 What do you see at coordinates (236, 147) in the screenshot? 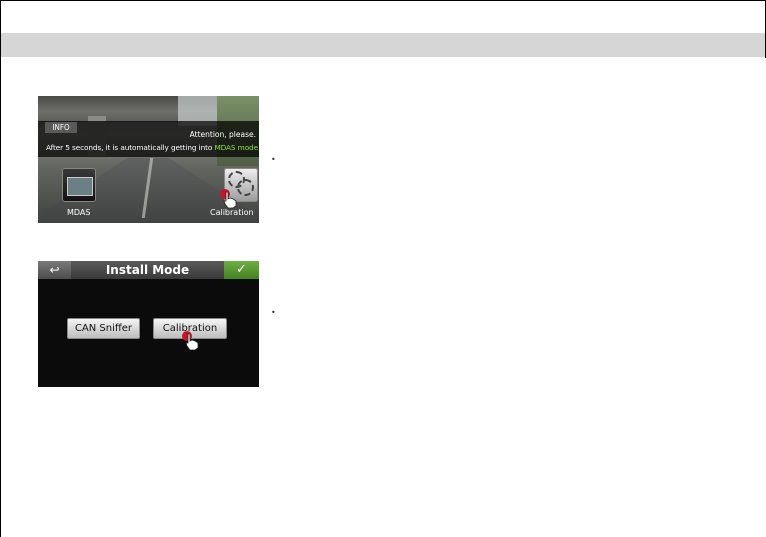
I see `mdas-mode-highlight: MDAS mode.` at bounding box center [236, 147].